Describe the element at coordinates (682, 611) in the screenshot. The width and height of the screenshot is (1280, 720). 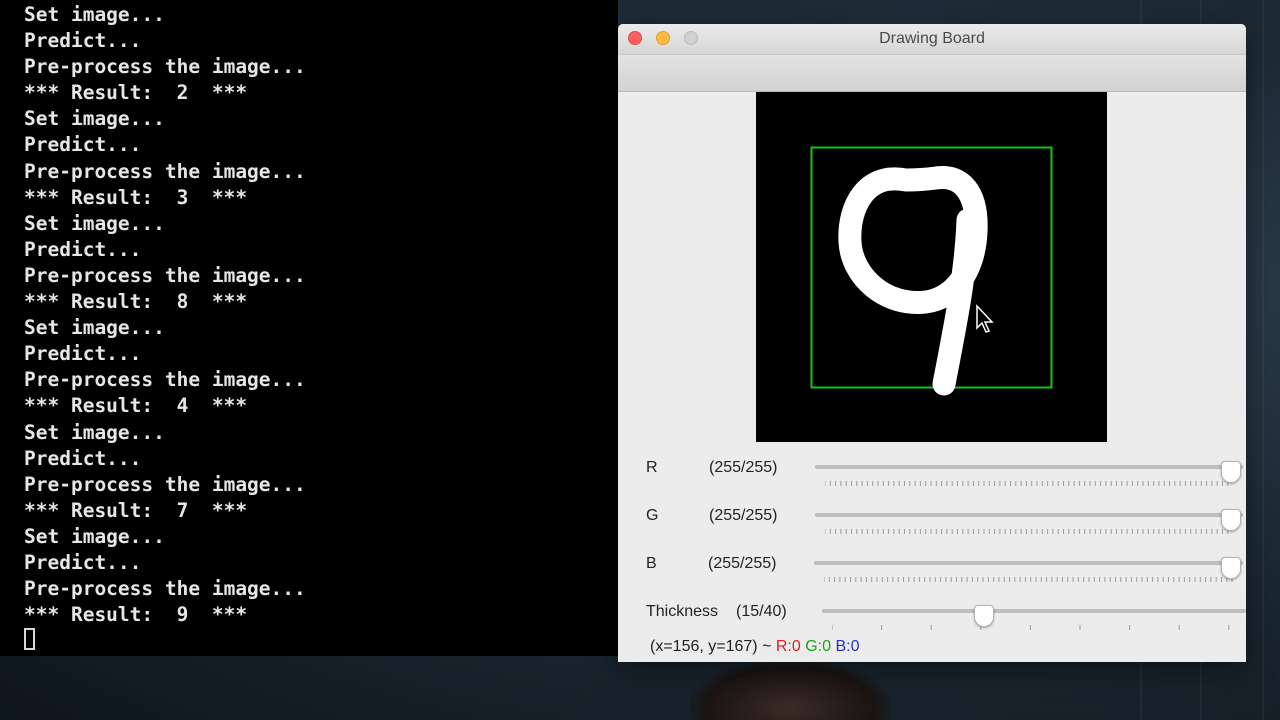
I see `slider-label-thickness: Thickness` at that location.